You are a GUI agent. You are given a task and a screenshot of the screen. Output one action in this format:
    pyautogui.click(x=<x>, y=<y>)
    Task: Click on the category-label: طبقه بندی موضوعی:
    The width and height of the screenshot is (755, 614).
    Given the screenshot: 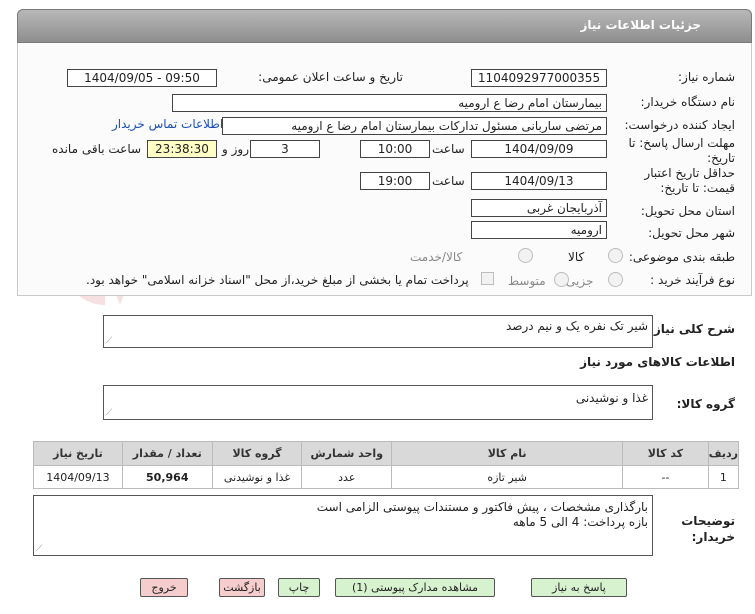 What is the action you would take?
    pyautogui.click(x=681, y=257)
    